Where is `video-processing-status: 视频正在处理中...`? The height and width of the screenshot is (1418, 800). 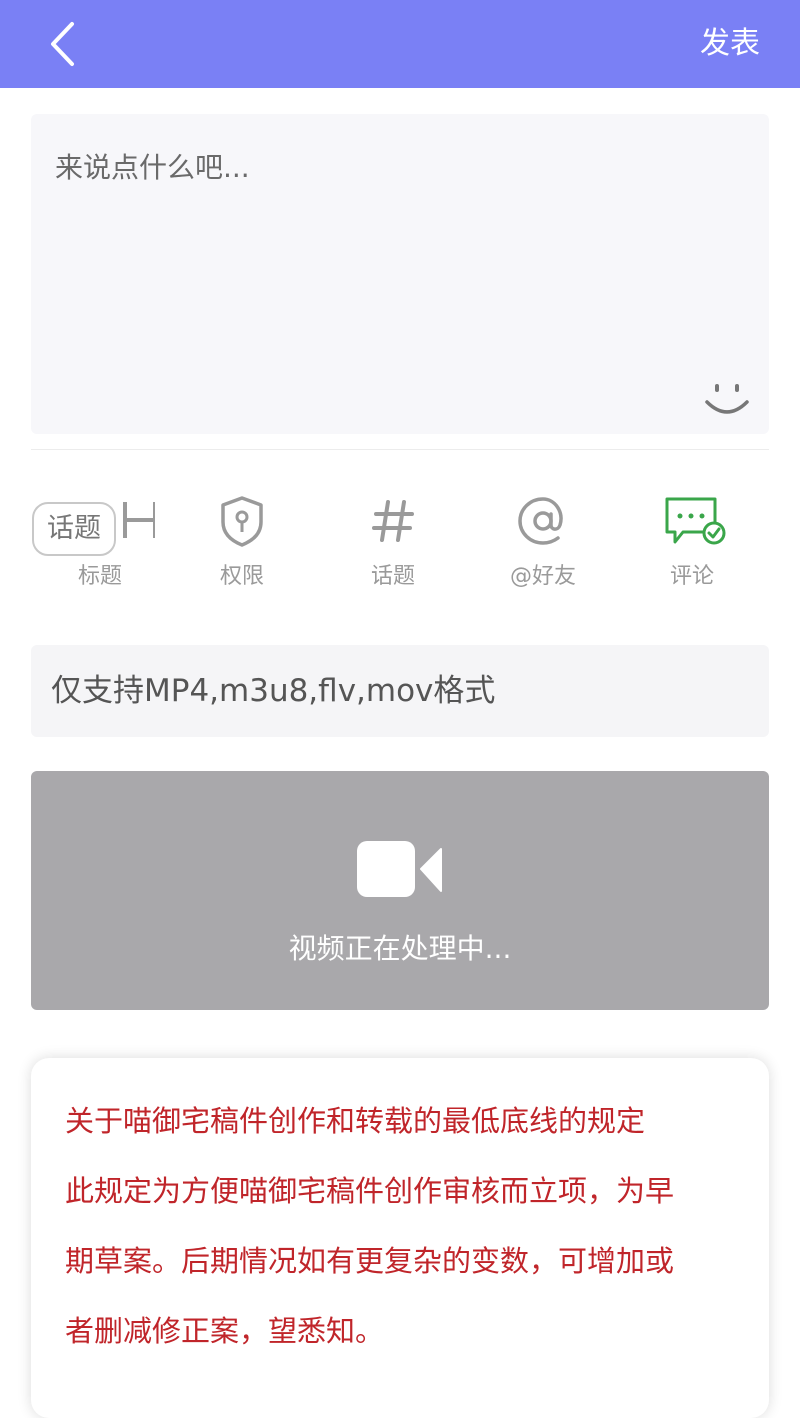 video-processing-status: 视频正在处理中... is located at coordinates (400, 948).